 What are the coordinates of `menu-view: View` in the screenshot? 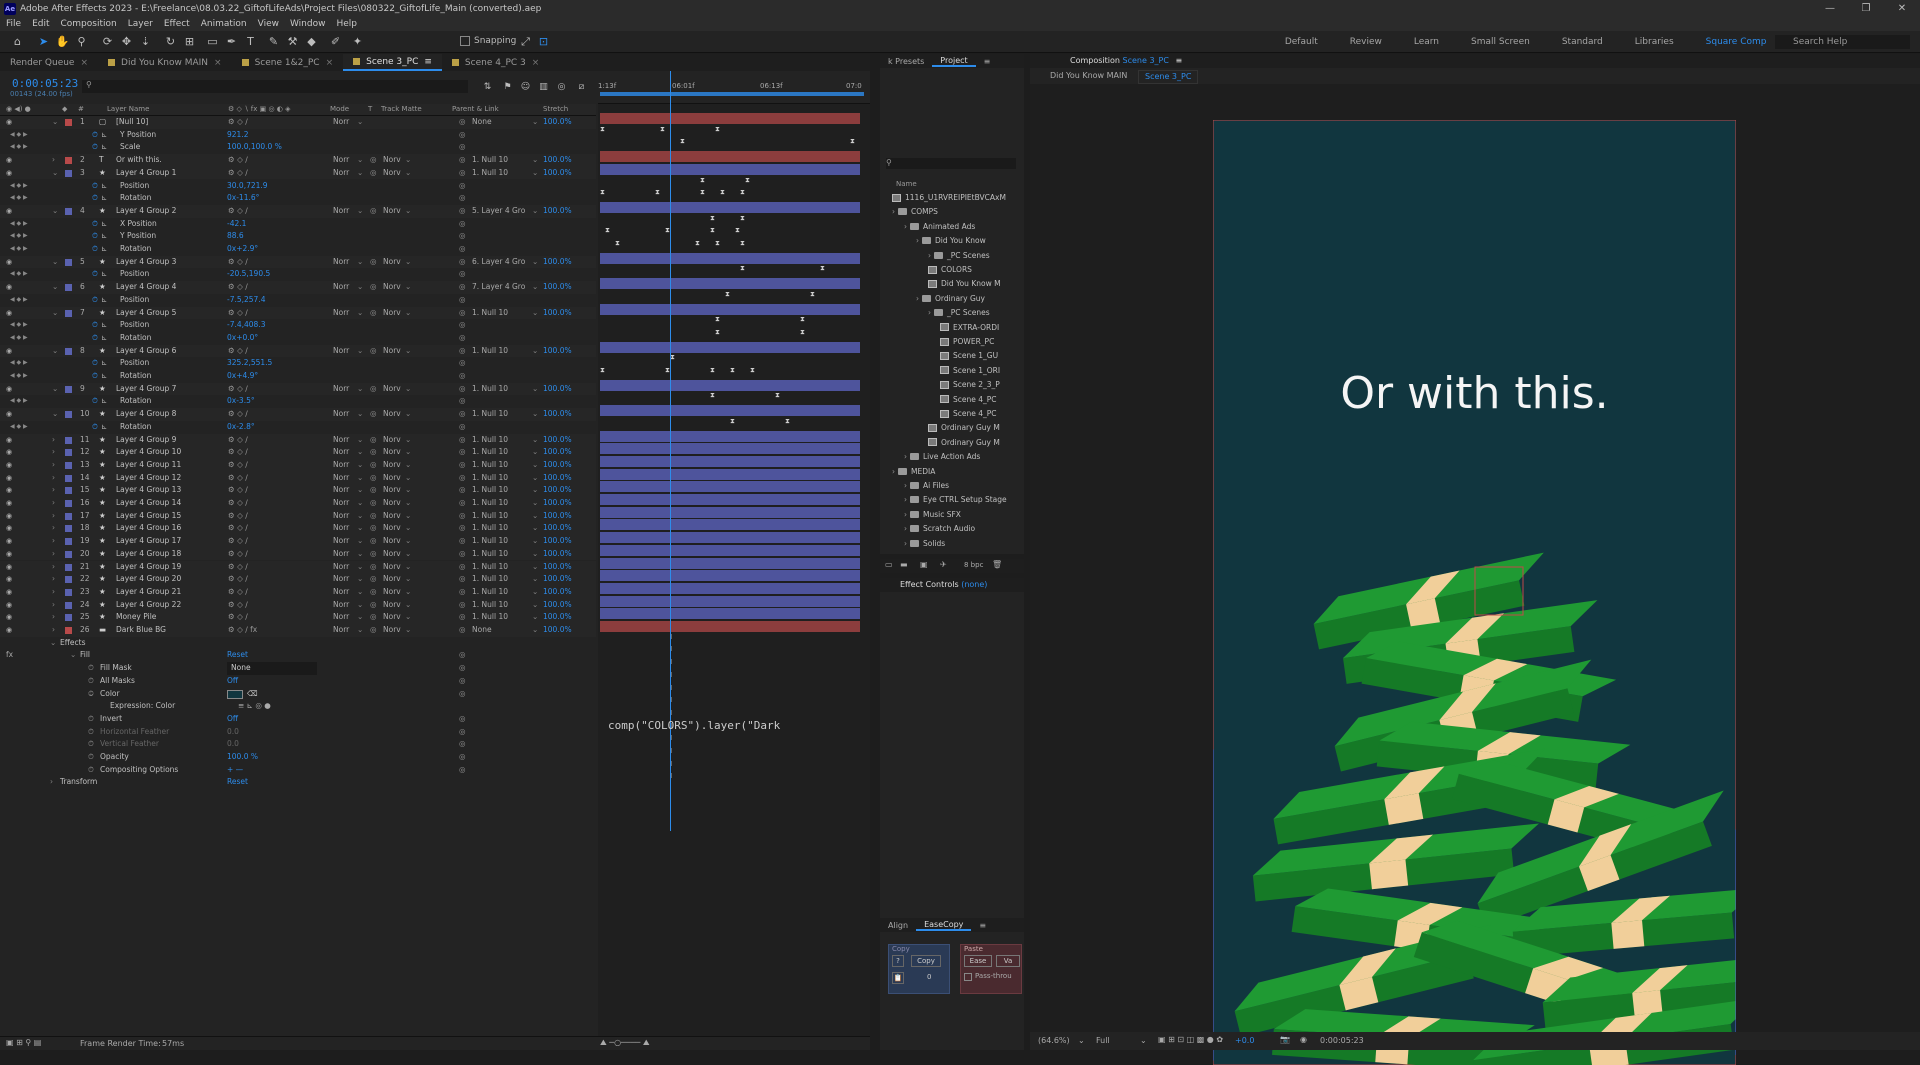 It's located at (268, 24).